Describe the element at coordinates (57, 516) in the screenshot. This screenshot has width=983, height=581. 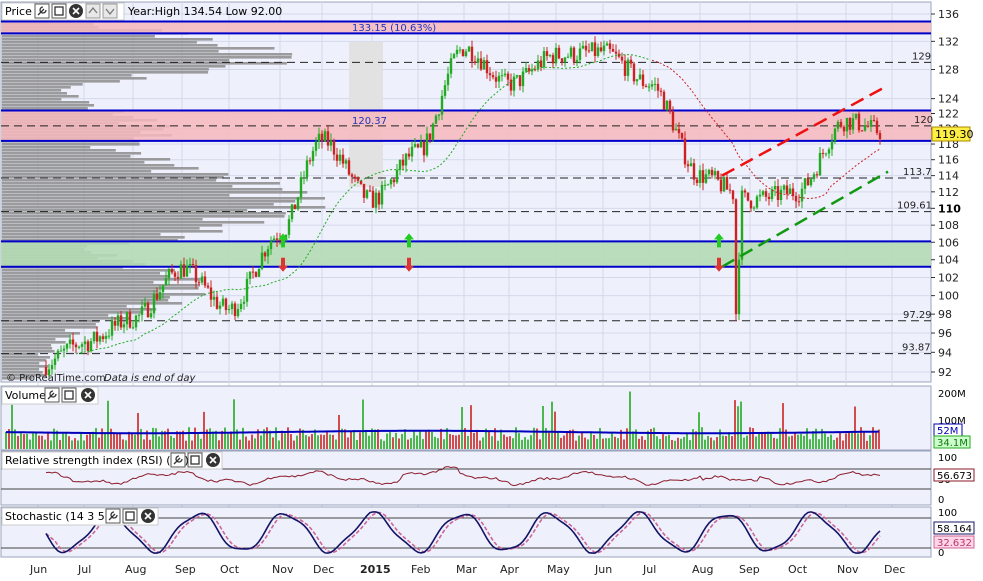
I see `stoch-title: Stochastic (14 3 5)` at that location.